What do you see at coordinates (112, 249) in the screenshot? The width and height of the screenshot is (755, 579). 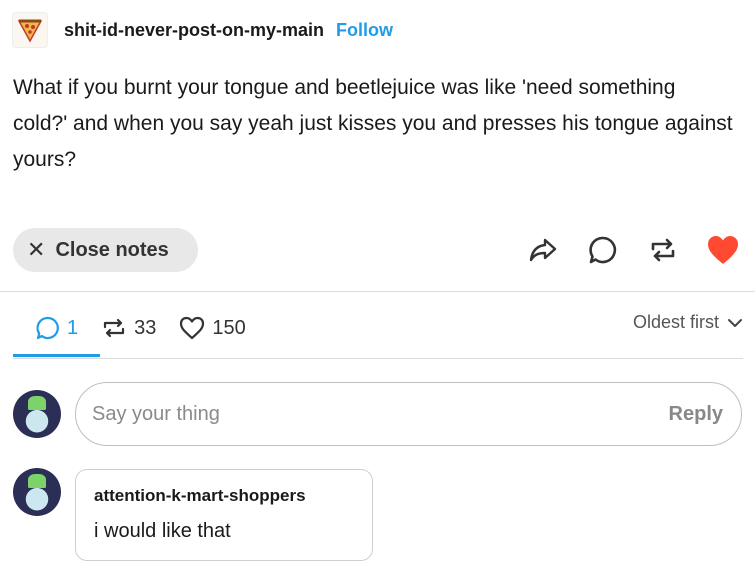 I see `close-notes-label: Close notes` at bounding box center [112, 249].